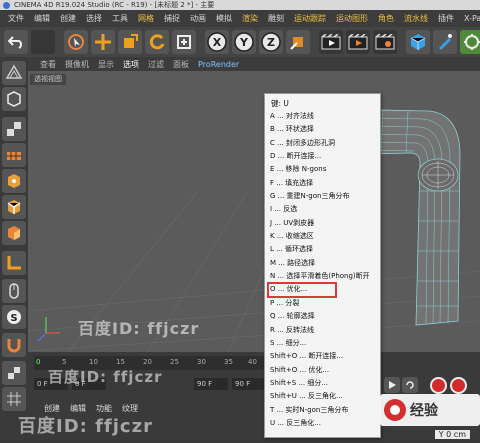 The height and width of the screenshot is (443, 480). I want to click on x-axis-icon: X, so click(217, 42).